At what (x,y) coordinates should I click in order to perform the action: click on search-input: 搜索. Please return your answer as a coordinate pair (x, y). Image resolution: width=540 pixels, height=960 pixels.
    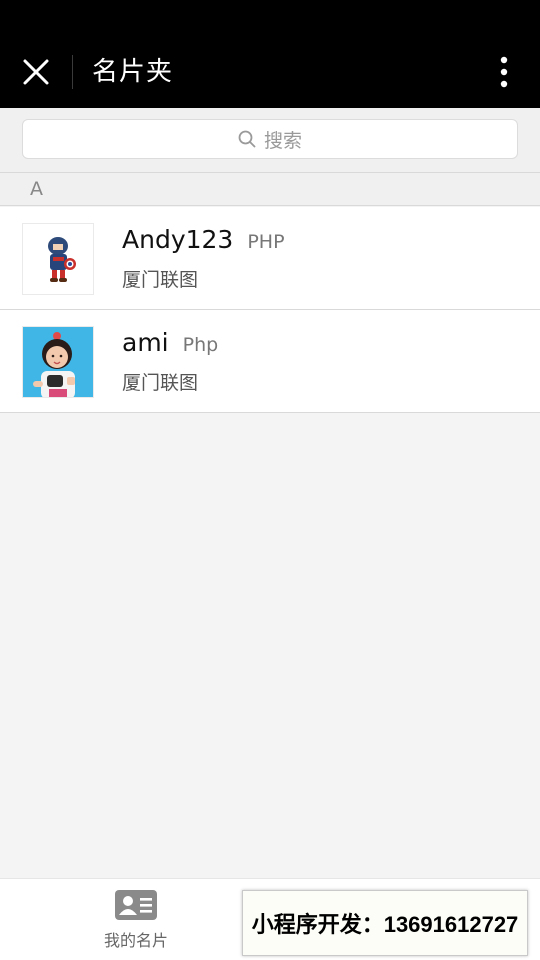
    Looking at the image, I should click on (270, 139).